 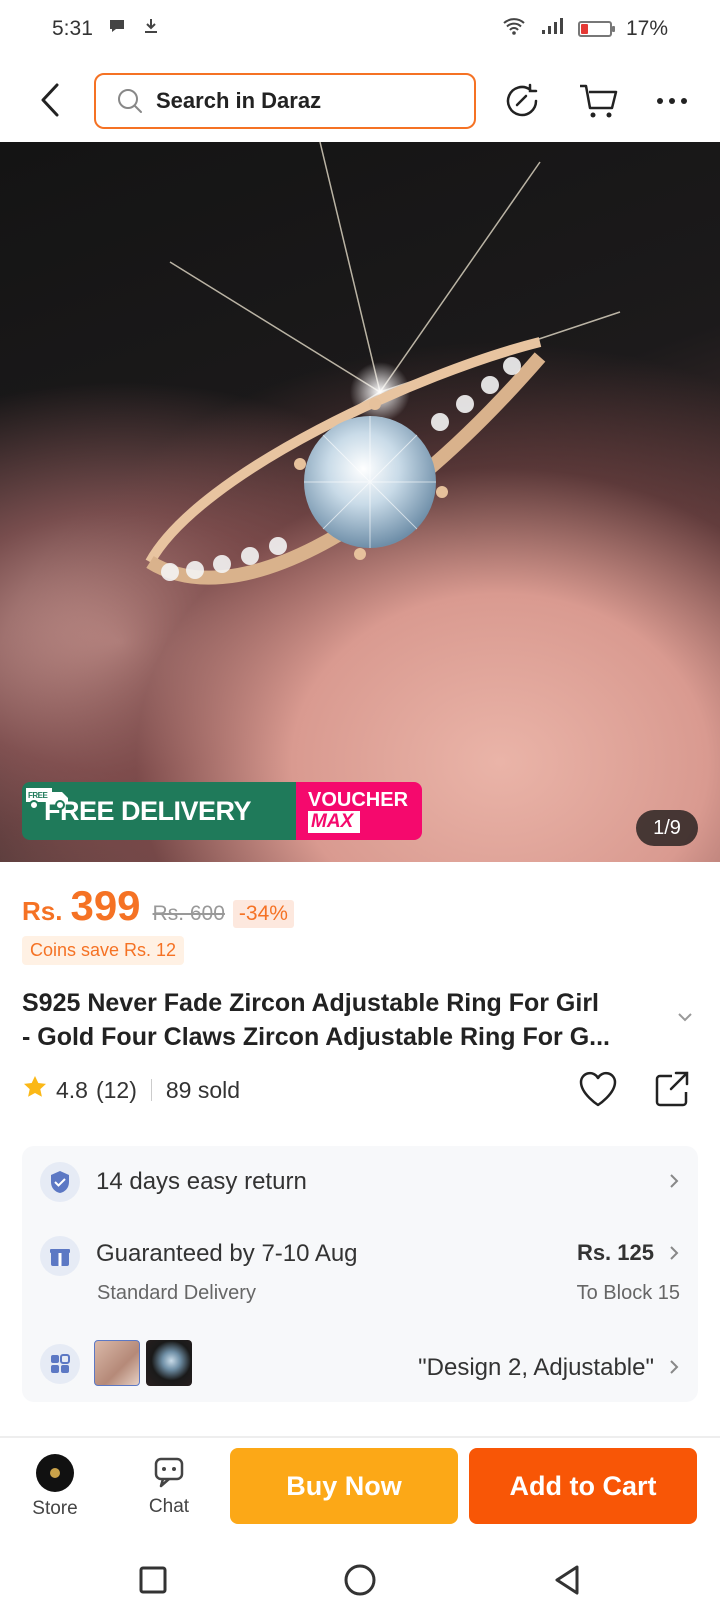 What do you see at coordinates (72, 28) in the screenshot?
I see `status-time: 5:31` at bounding box center [72, 28].